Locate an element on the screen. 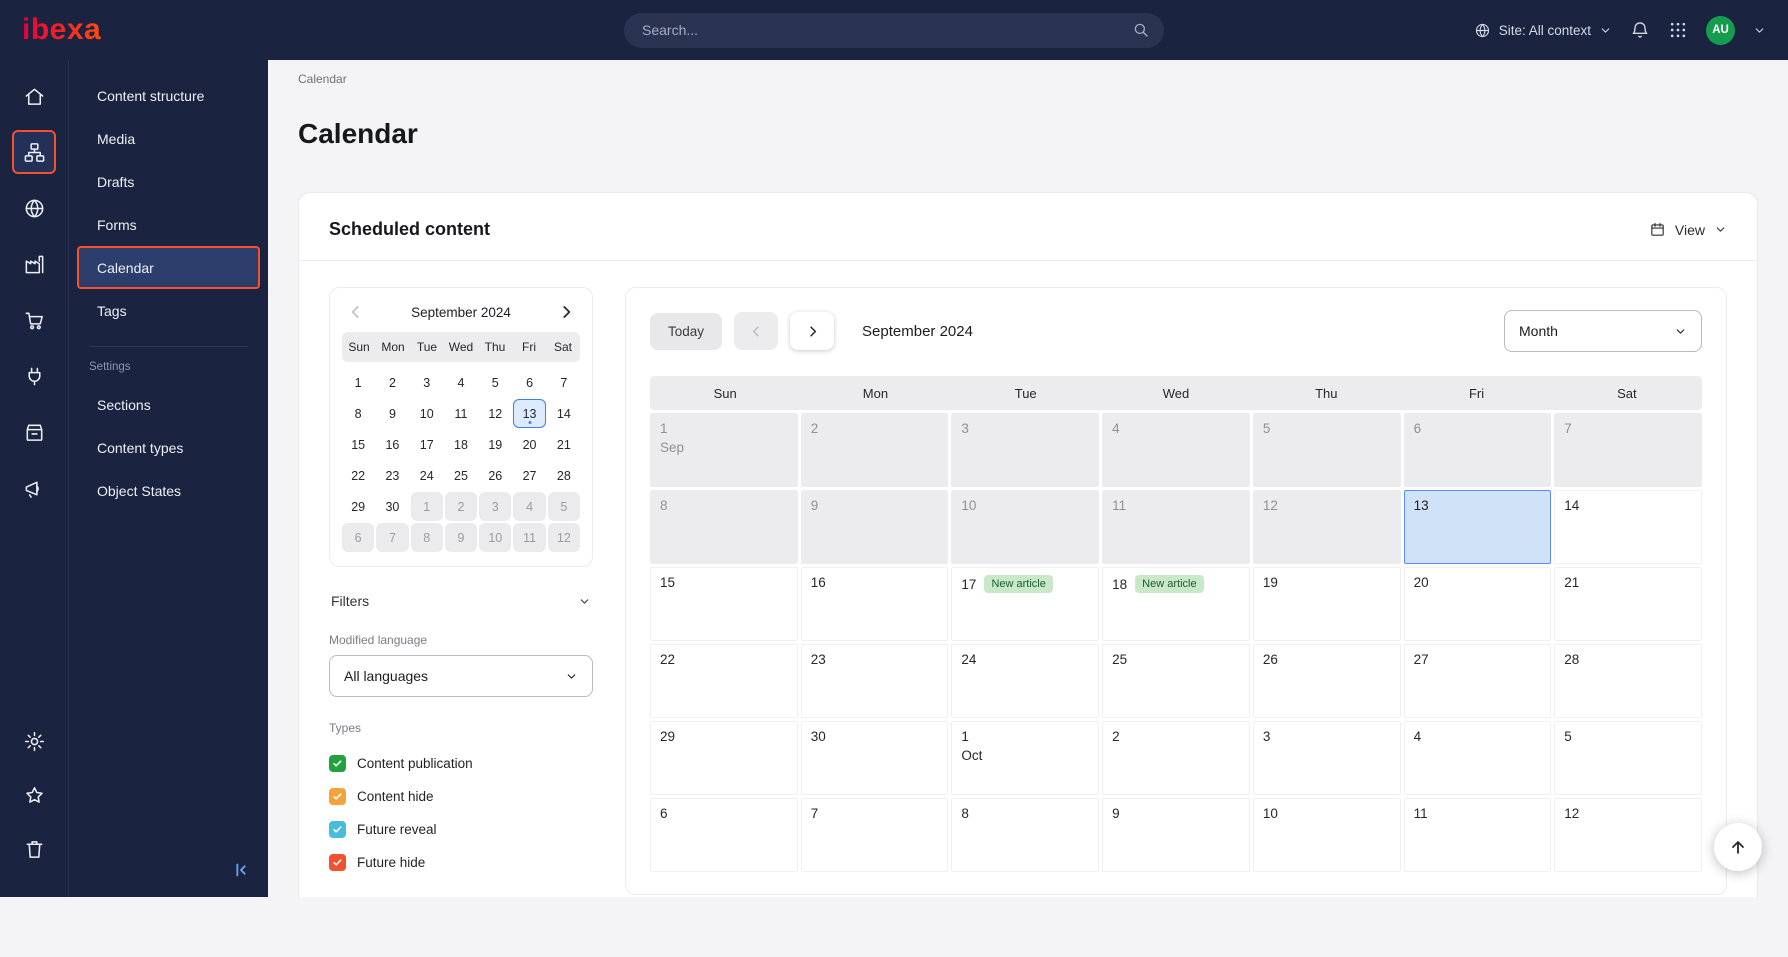  mini-day-4: 4 is located at coordinates (461, 382).